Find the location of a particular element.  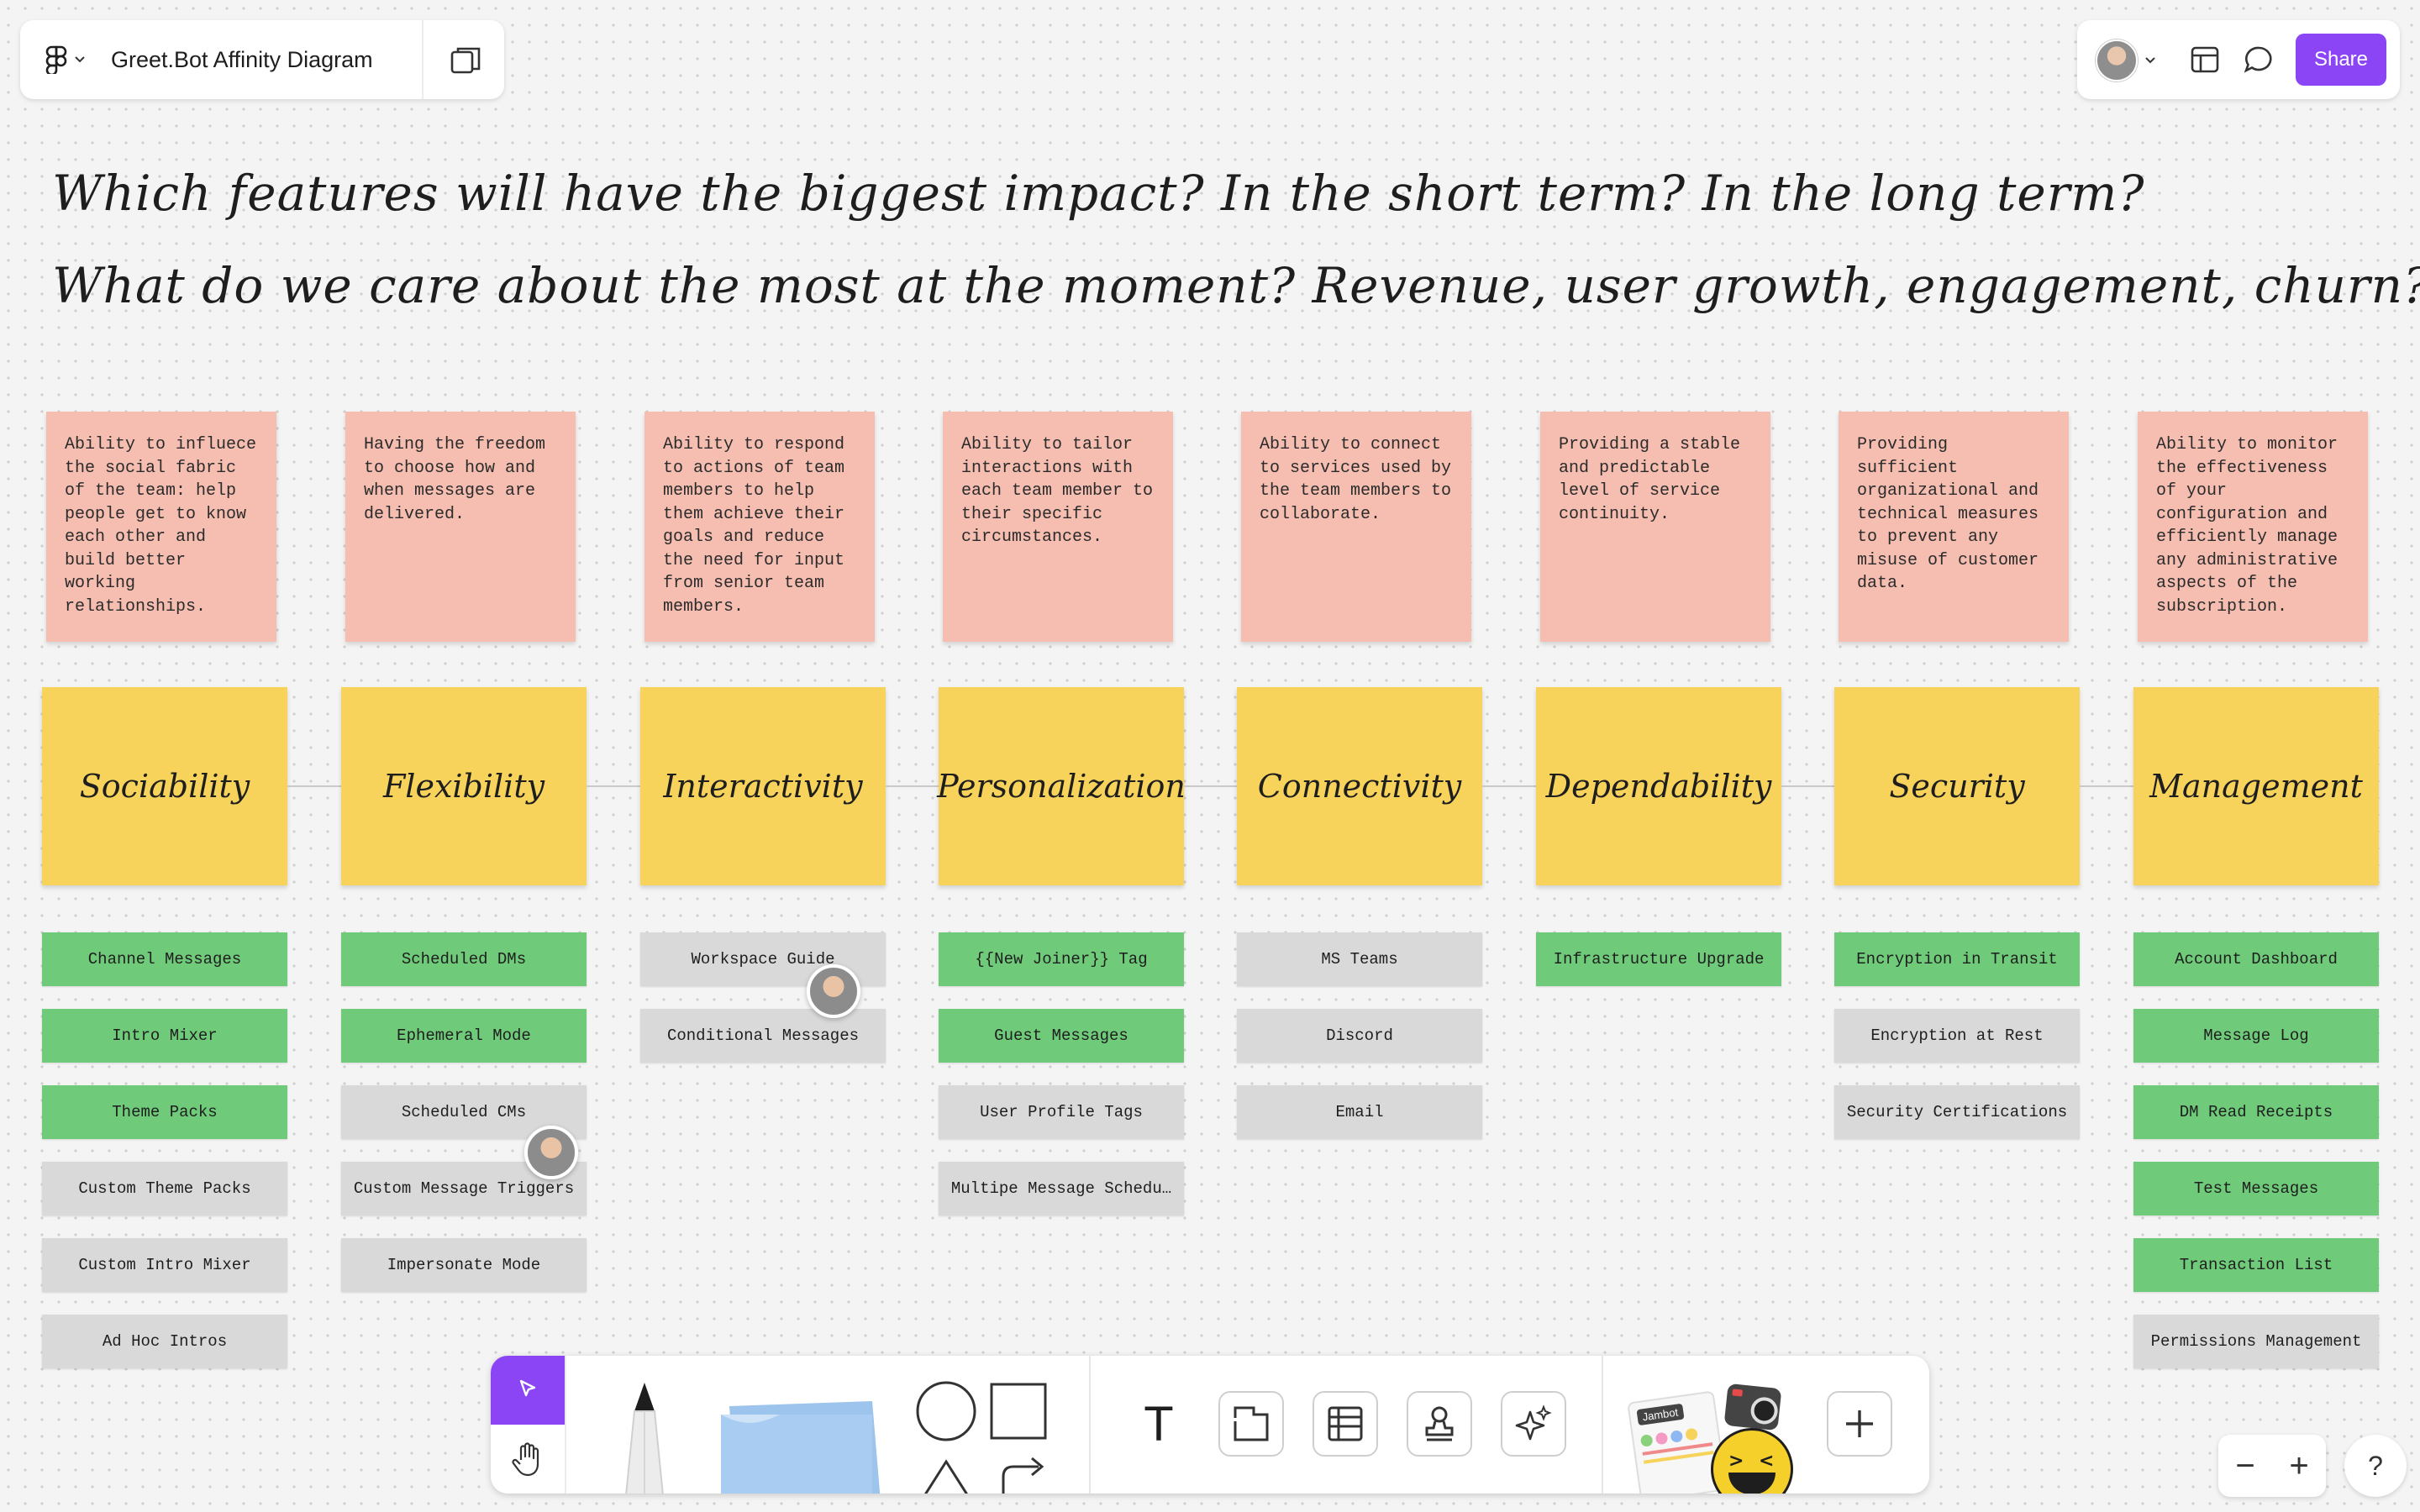

category-sticky: Connectivity is located at coordinates (1359, 786).